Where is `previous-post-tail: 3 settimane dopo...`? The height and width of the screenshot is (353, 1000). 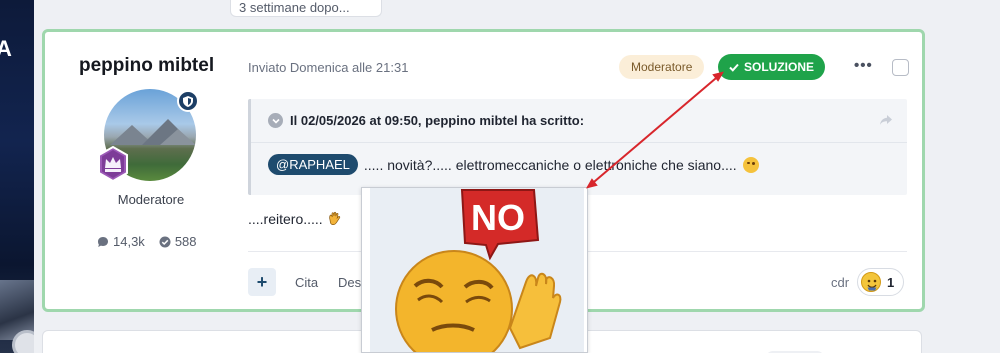
previous-post-tail: 3 settimane dopo... is located at coordinates (306, 8).